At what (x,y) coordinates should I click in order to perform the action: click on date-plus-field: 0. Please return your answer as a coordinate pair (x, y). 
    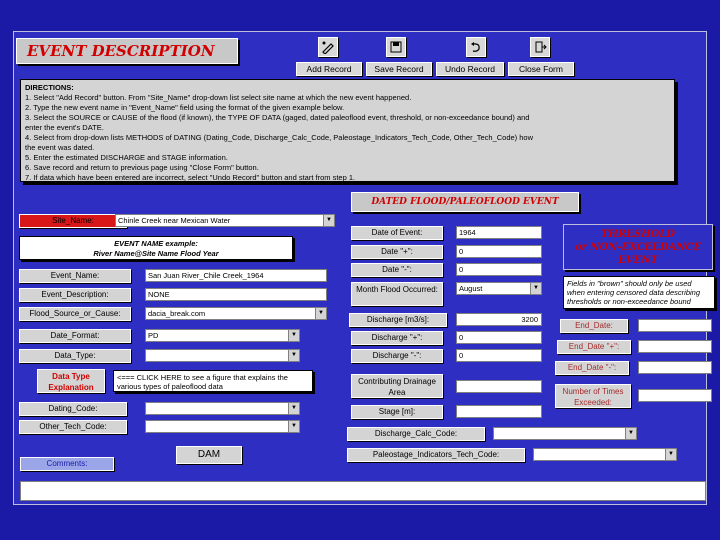
    Looking at the image, I should click on (499, 251).